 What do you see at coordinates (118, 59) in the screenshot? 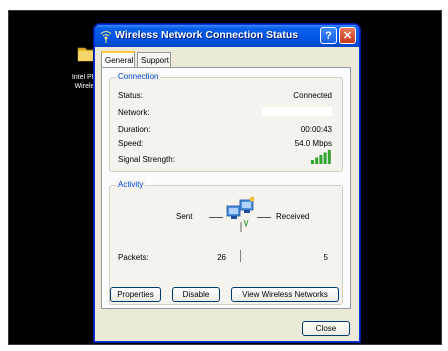
I see `tab-general: General` at bounding box center [118, 59].